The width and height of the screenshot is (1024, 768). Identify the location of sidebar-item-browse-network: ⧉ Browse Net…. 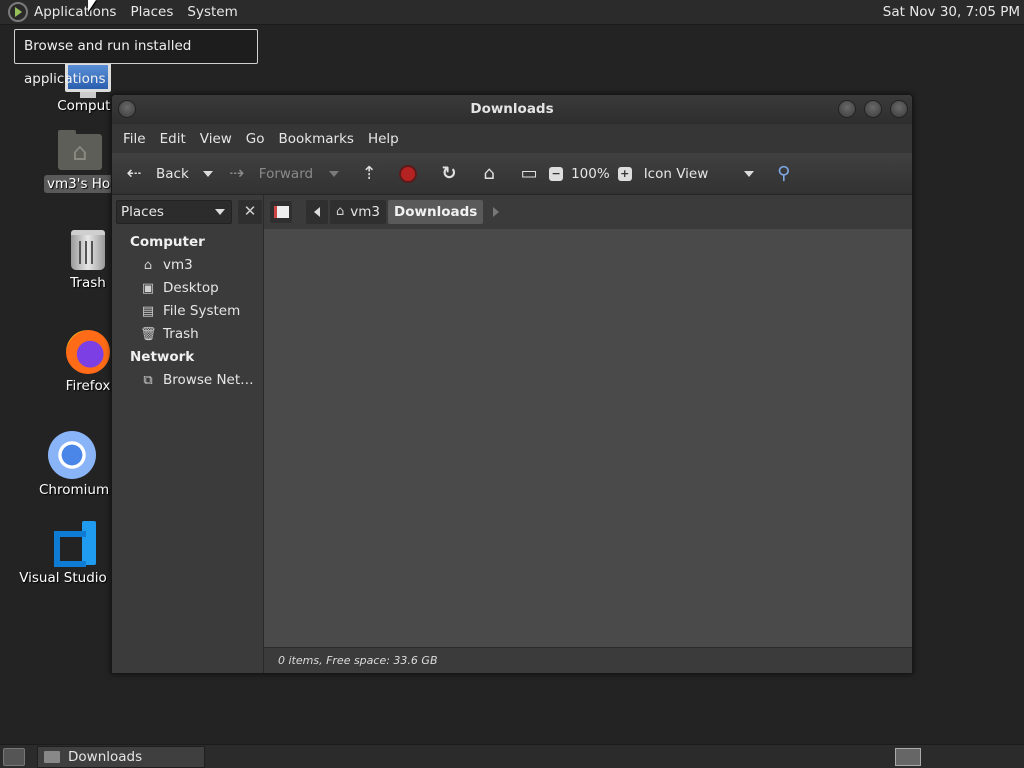
(187, 380).